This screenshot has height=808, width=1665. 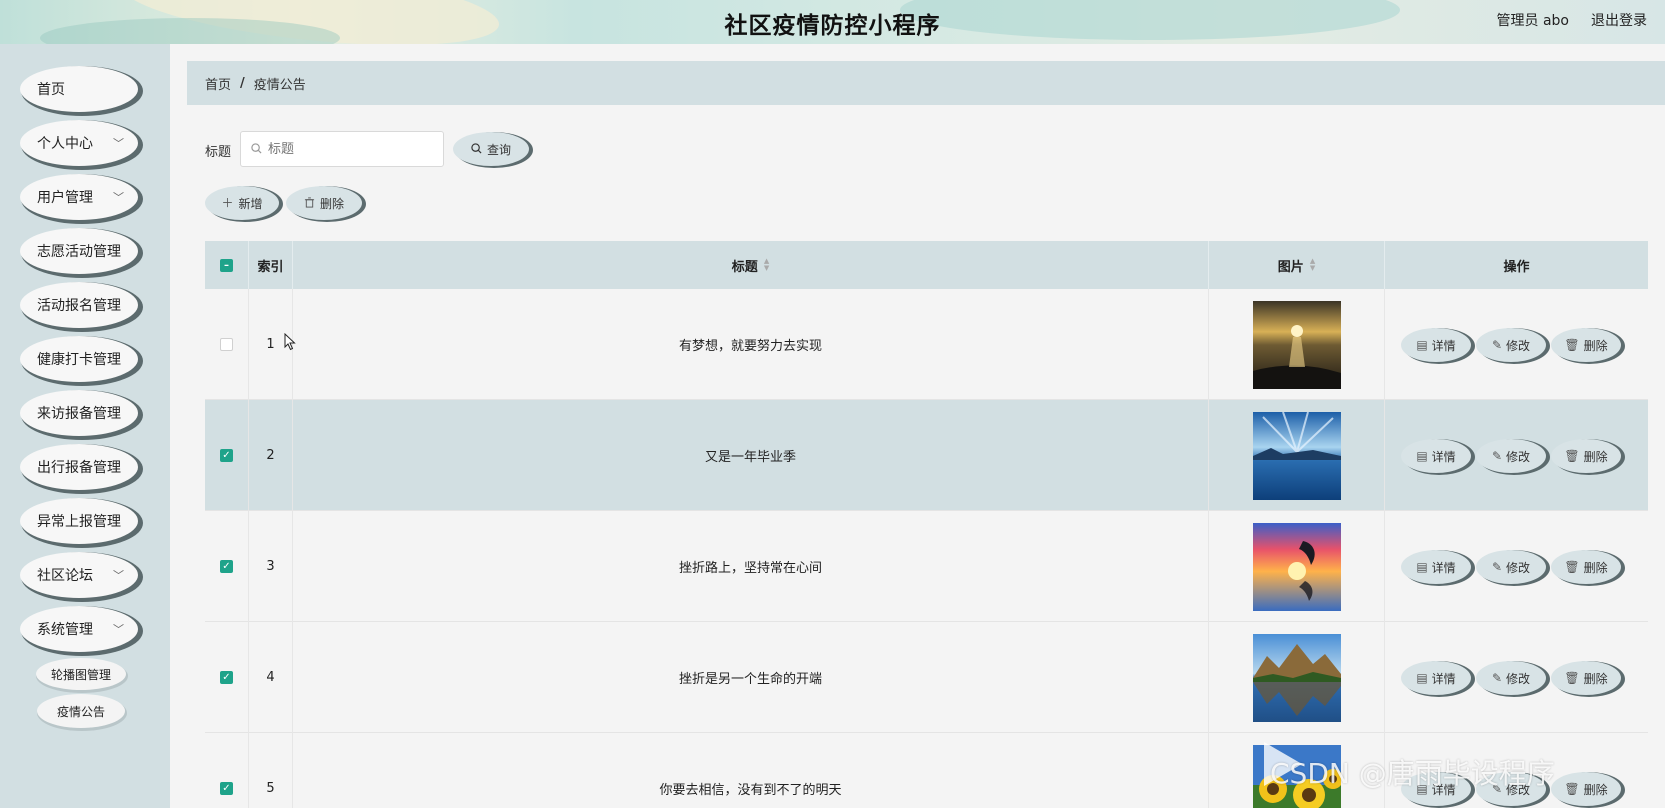 I want to click on sidebar-item-system: 系统管理 ﹀, so click(x=79, y=629).